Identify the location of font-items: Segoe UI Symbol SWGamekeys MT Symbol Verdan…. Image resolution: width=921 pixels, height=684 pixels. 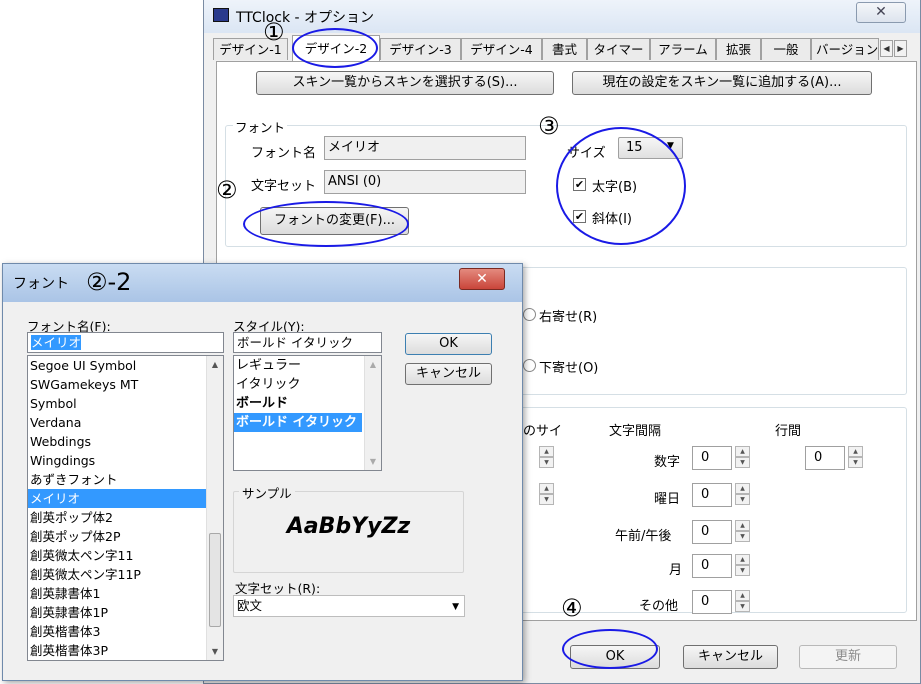
(125, 508).